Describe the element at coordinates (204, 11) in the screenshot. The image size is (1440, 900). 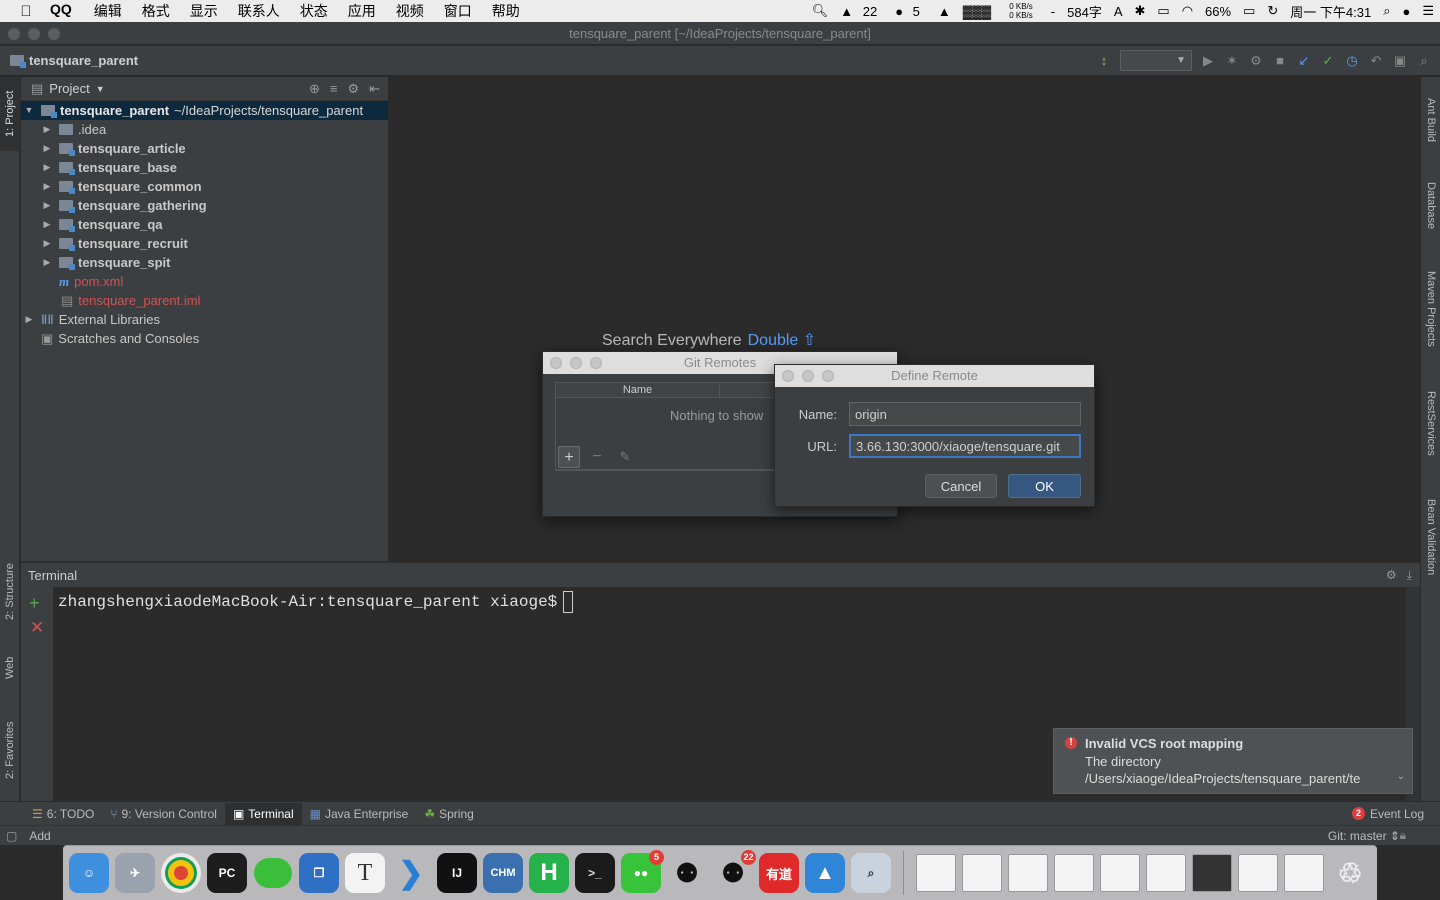
I see `menu-view: 显示` at that location.